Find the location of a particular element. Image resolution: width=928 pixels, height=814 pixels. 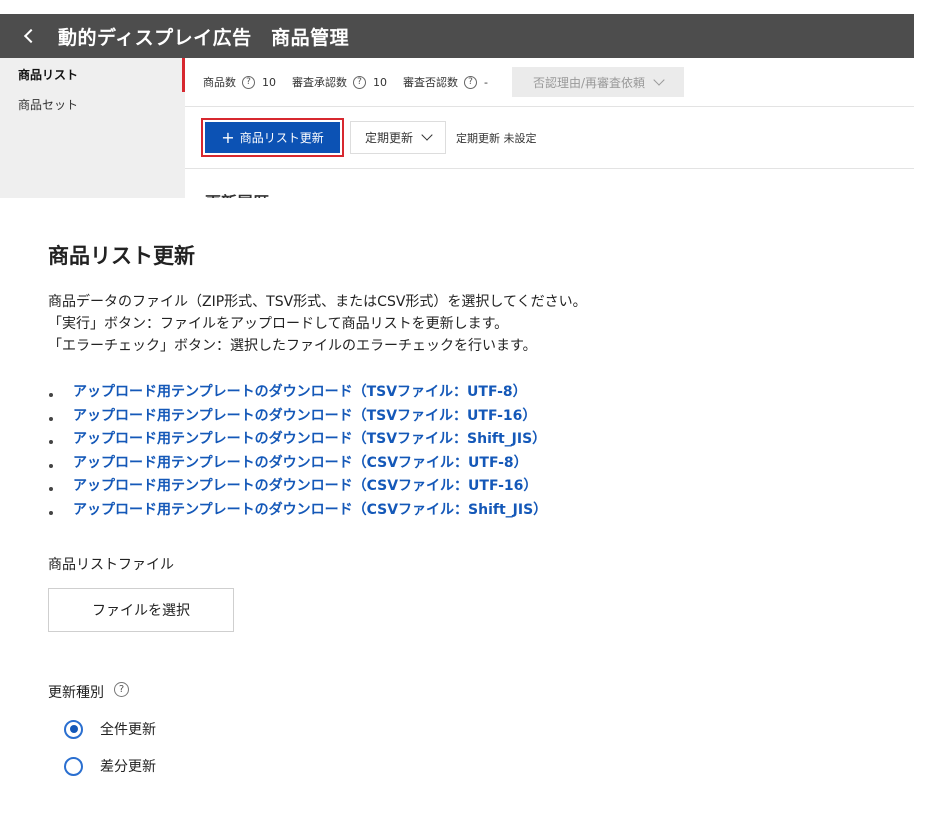

rejected-count-label: 審査否認数 is located at coordinates (430, 82).